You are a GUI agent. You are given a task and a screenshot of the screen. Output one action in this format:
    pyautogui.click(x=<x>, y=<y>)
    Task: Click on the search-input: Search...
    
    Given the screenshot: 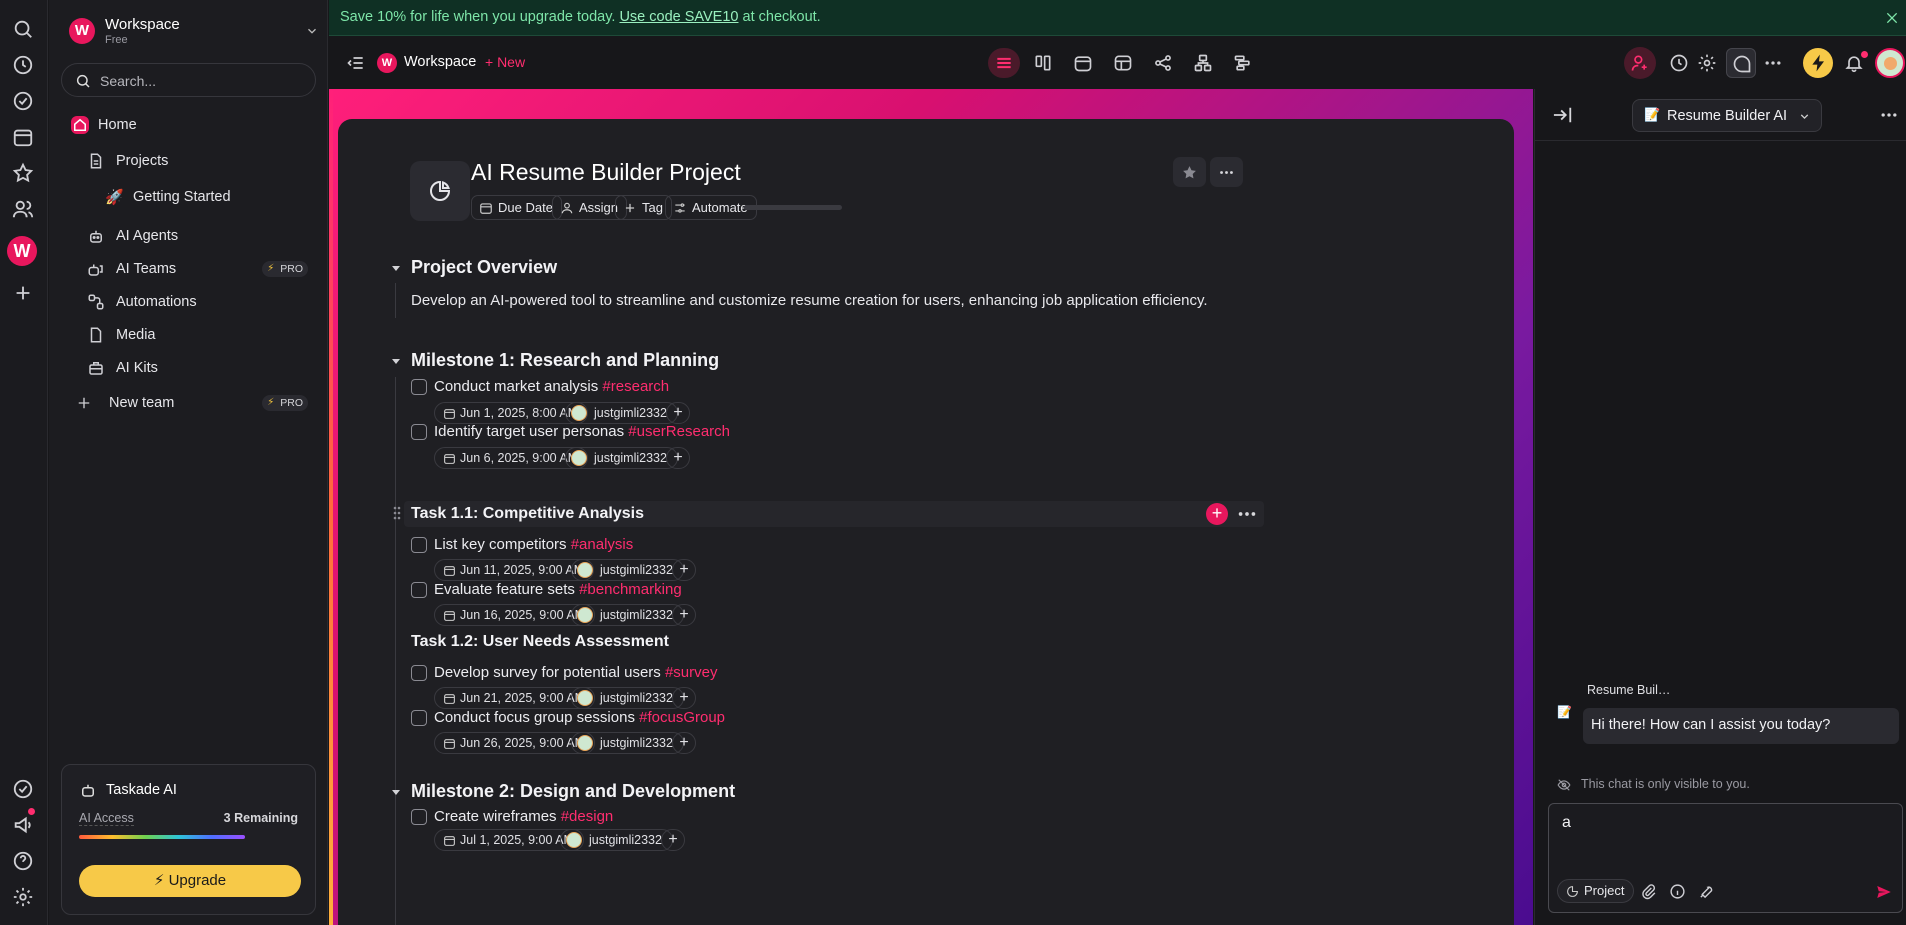 What is the action you would take?
    pyautogui.click(x=188, y=80)
    